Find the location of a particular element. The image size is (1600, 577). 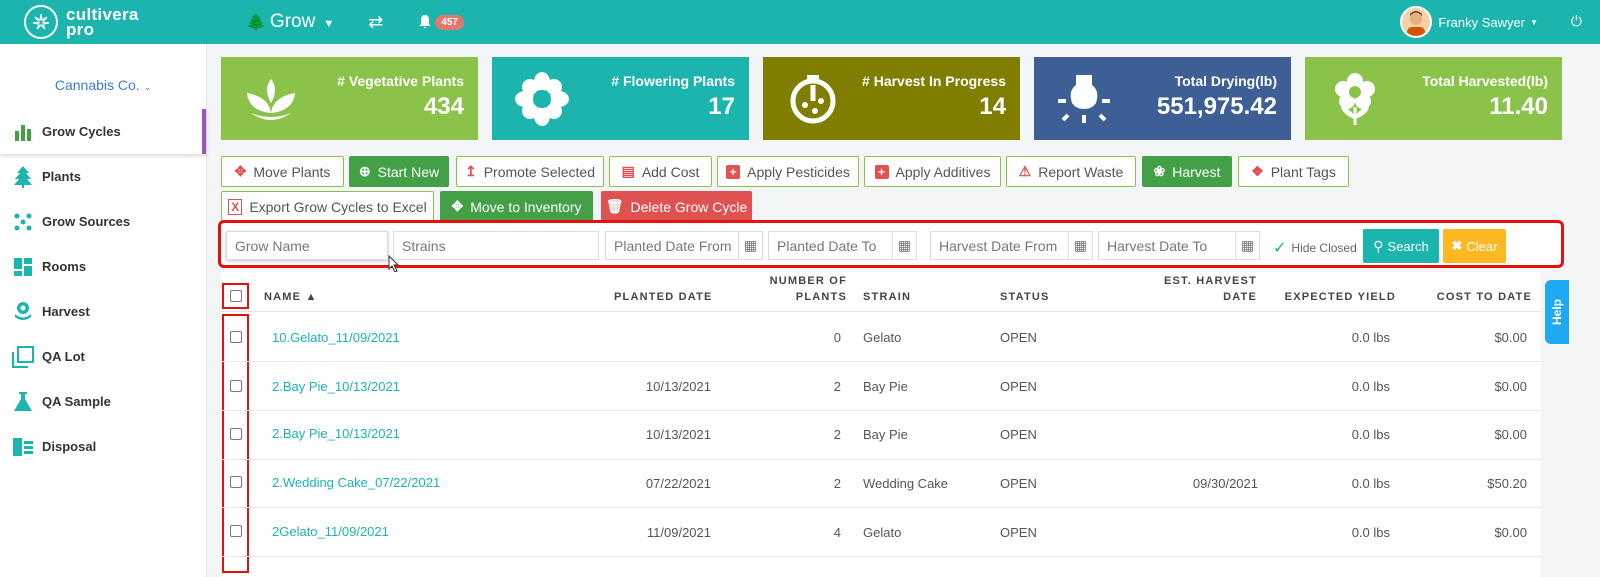

help-tab: Help is located at coordinates (1557, 312).